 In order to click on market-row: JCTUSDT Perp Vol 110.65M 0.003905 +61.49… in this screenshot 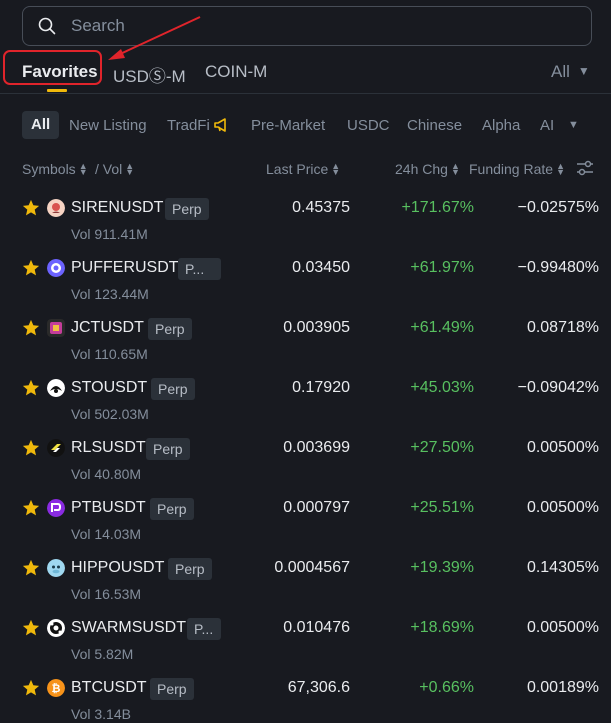, I will do `click(305, 343)`.